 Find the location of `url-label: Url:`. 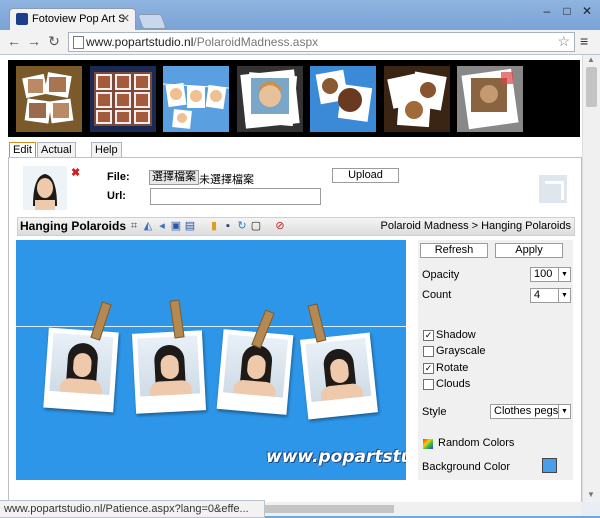

url-label: Url: is located at coordinates (116, 196).